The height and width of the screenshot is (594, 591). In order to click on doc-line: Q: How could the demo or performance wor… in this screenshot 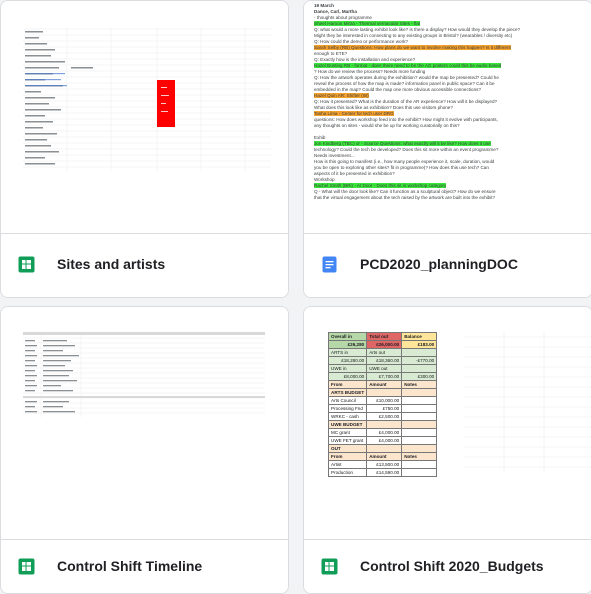, I will do `click(361, 41)`.